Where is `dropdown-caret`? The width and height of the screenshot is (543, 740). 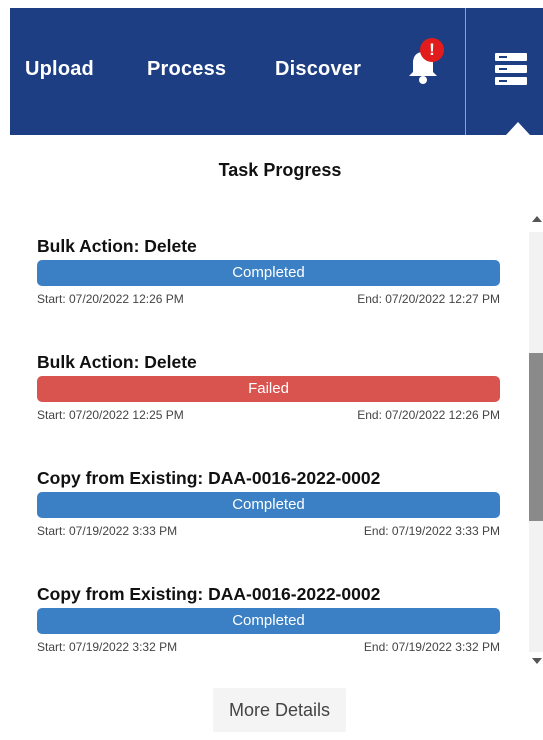 dropdown-caret is located at coordinates (518, 128).